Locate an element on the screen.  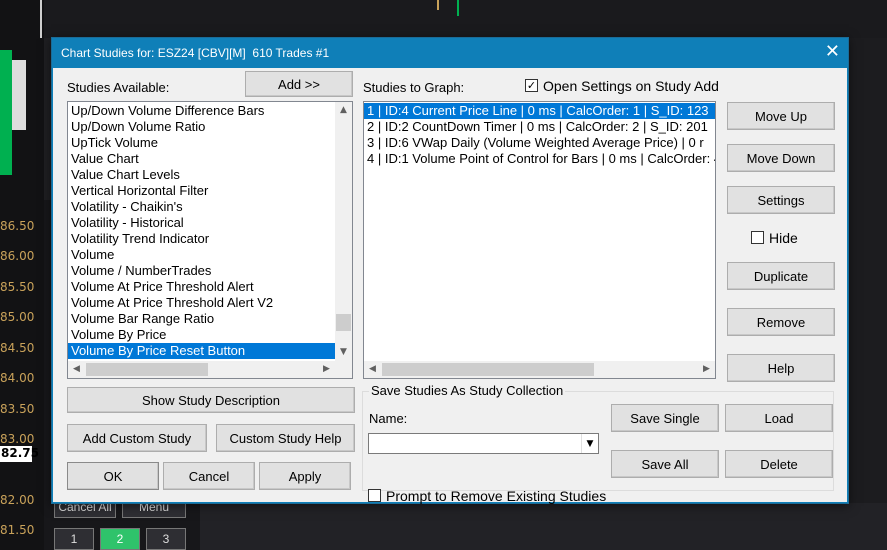
move-up-button: Move Up is located at coordinates (781, 116).